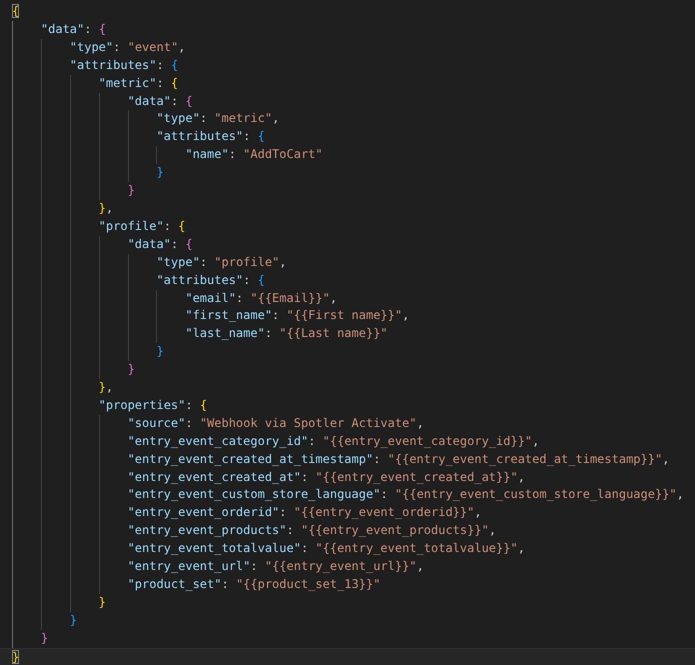 The width and height of the screenshot is (695, 665). What do you see at coordinates (326, 477) in the screenshot?
I see `code-line: "entry_event_created_at": "{{entry_event_created_at}}",` at bounding box center [326, 477].